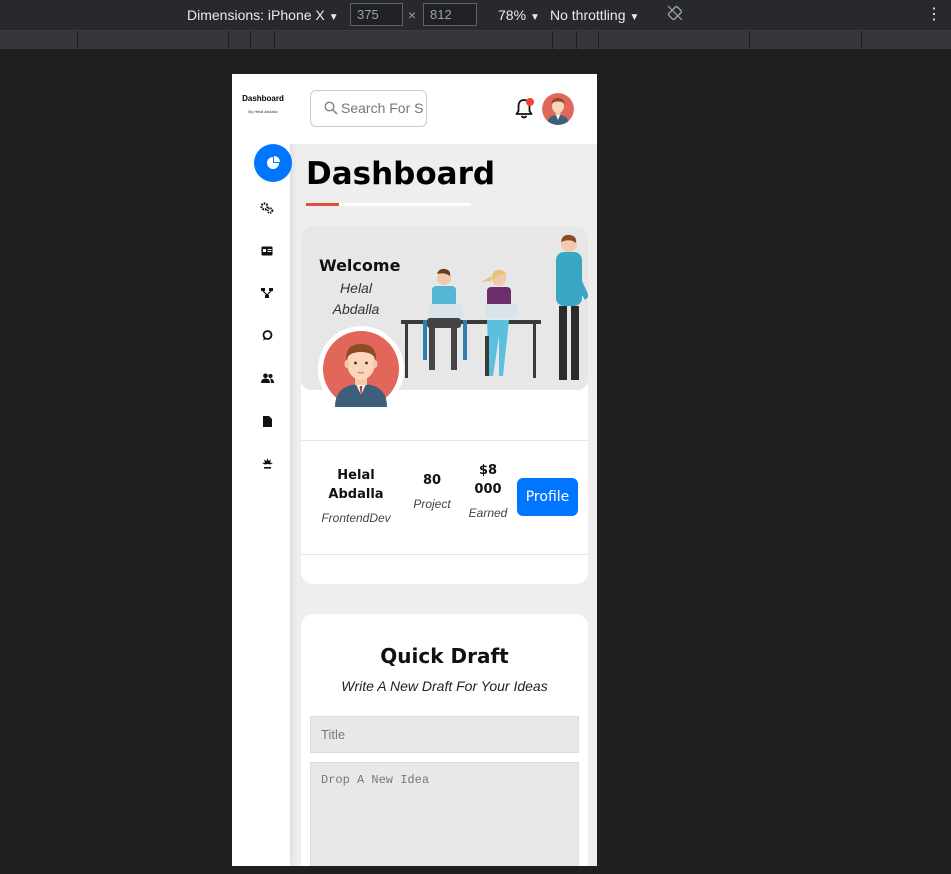 The image size is (951, 874). What do you see at coordinates (475, 40) in the screenshot?
I see `media-query-bar` at bounding box center [475, 40].